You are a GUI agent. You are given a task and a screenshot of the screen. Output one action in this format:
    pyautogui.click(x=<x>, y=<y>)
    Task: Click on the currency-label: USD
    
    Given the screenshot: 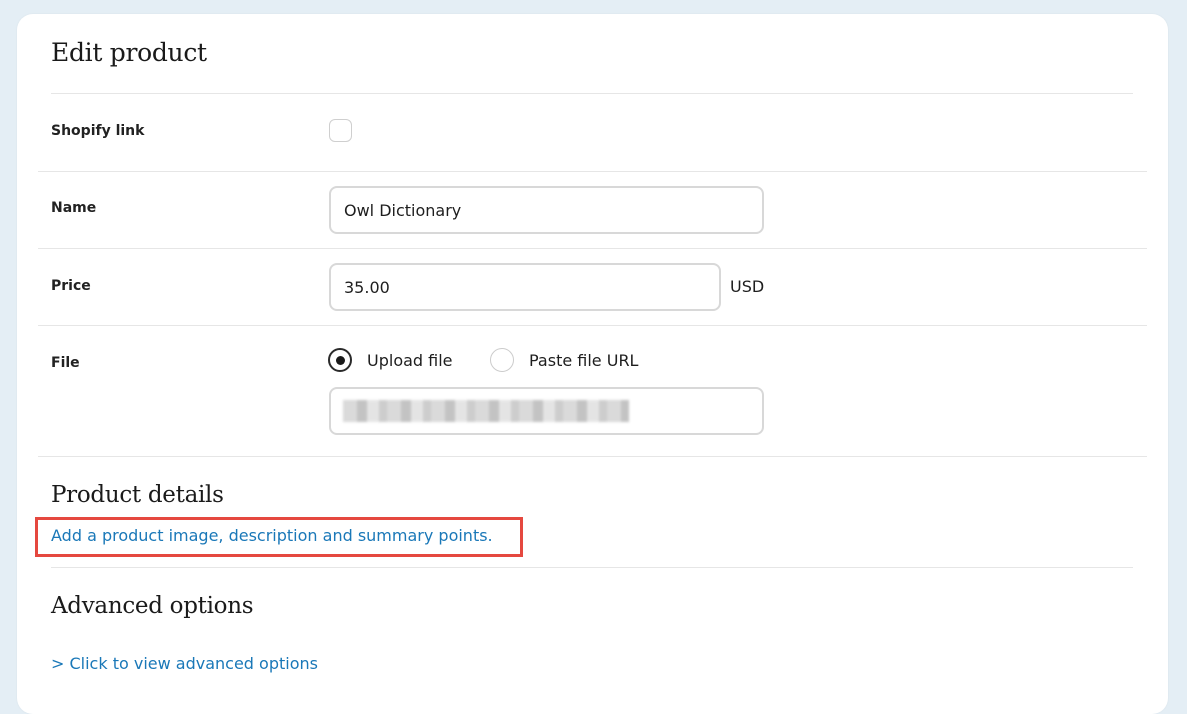 What is the action you would take?
    pyautogui.click(x=747, y=286)
    